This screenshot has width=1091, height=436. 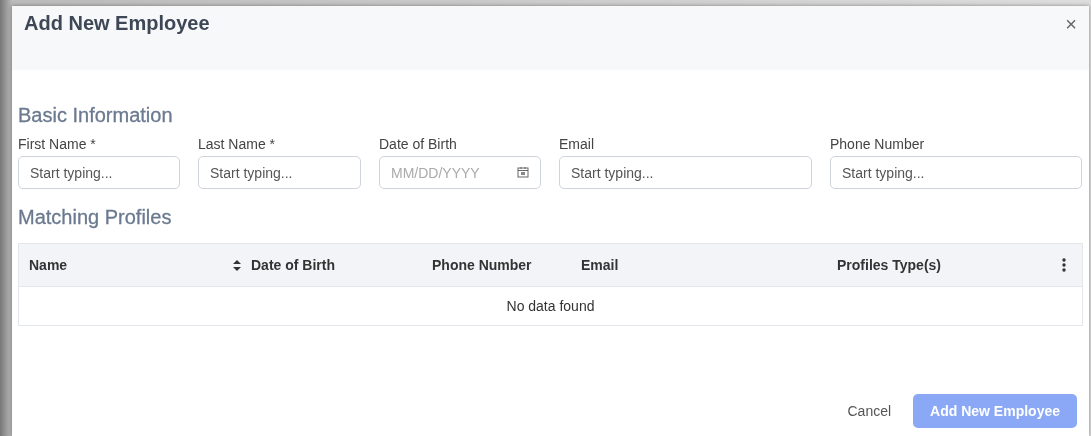 I want to click on more-options-icon, so click(x=1064, y=265).